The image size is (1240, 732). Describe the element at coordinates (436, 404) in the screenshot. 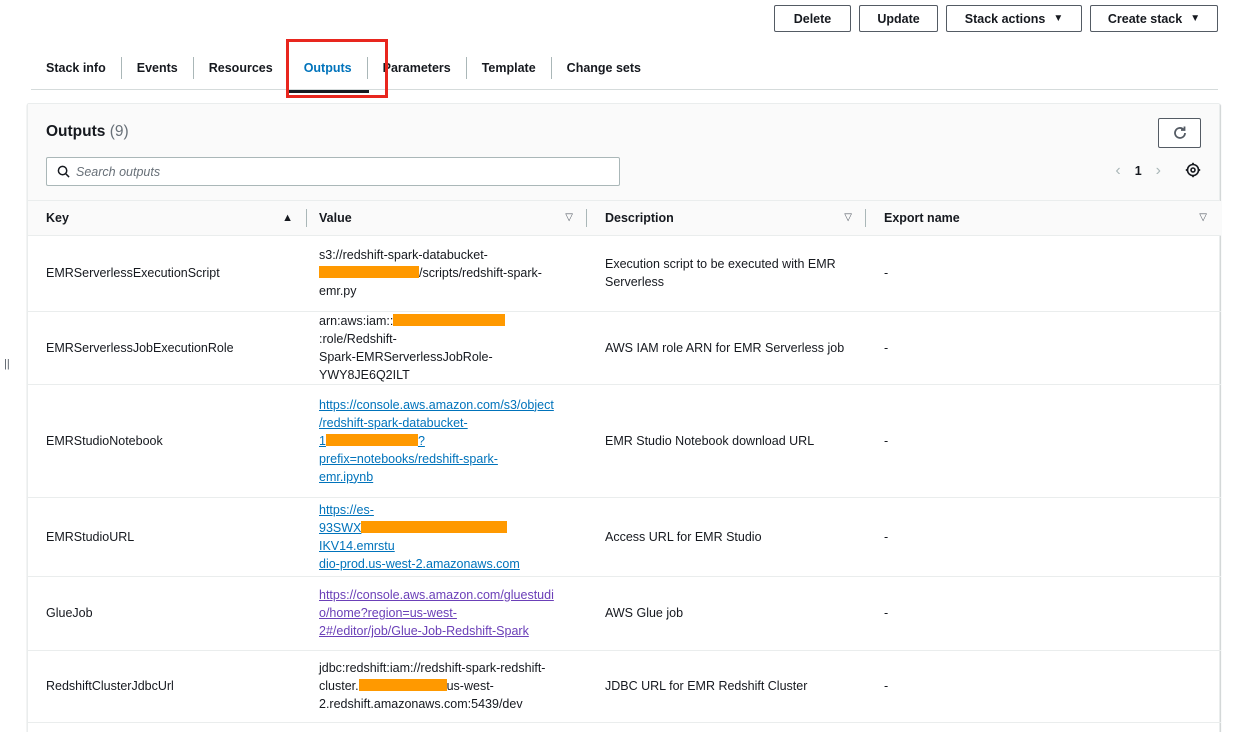

I see `link-text: https://console.aws.amazon.com/s3/object` at that location.